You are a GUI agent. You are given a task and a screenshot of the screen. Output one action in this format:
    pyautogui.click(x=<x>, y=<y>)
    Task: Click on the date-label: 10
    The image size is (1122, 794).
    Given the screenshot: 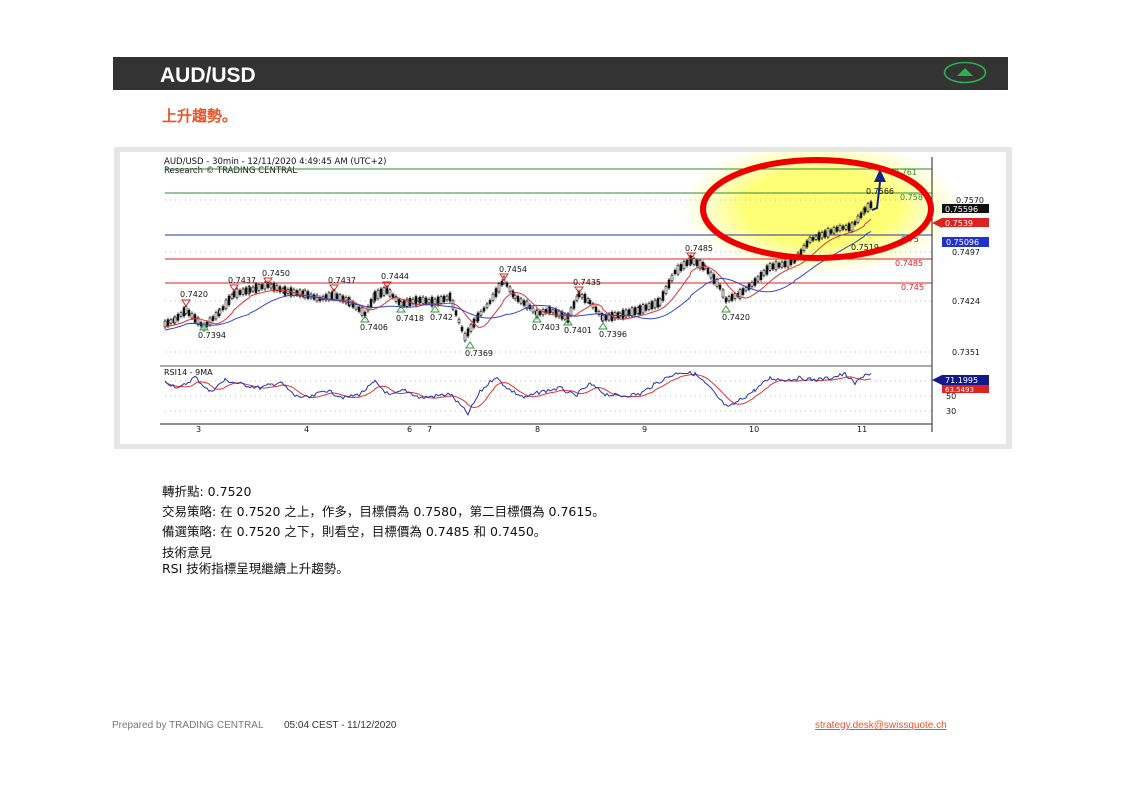 What is the action you would take?
    pyautogui.click(x=754, y=429)
    